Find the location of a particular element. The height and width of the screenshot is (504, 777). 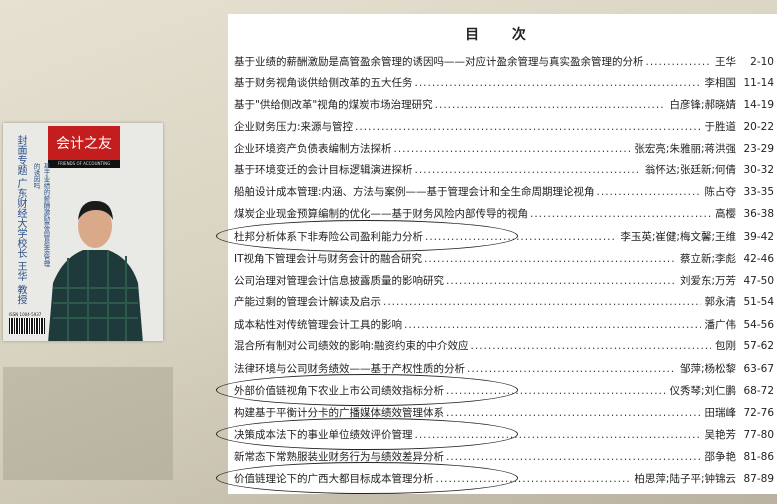

entry-author: 包刚 is located at coordinates (725, 346).